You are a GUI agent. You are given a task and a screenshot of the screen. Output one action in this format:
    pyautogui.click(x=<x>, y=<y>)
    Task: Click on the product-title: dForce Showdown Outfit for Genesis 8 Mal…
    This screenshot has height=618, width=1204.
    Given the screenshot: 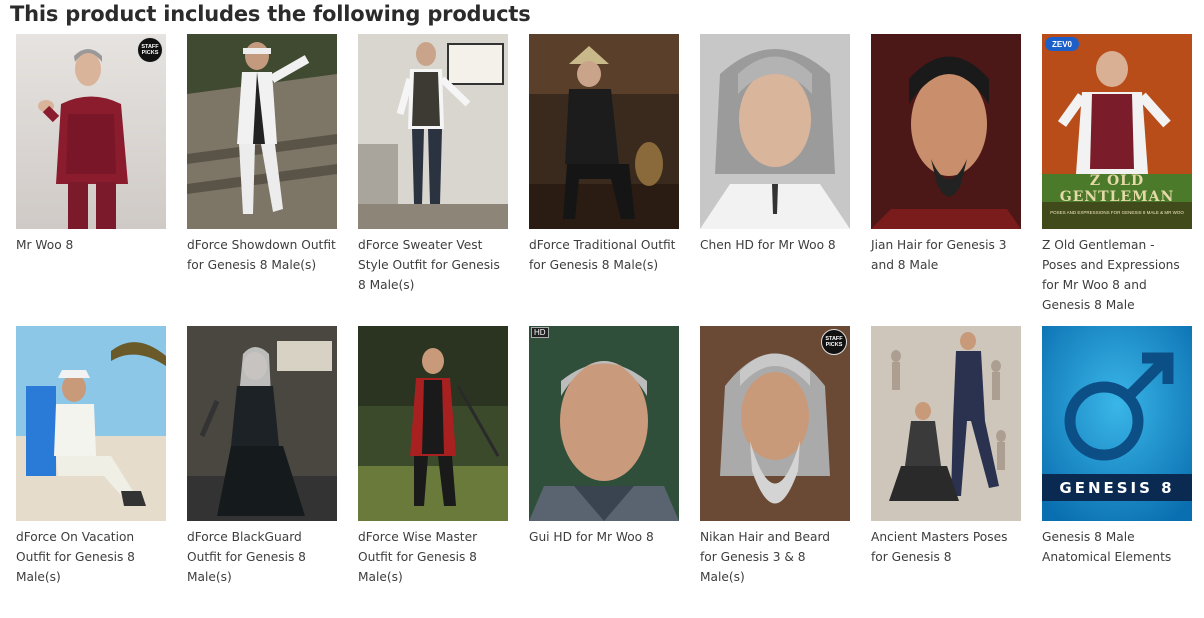 What is the action you would take?
    pyautogui.click(x=262, y=255)
    